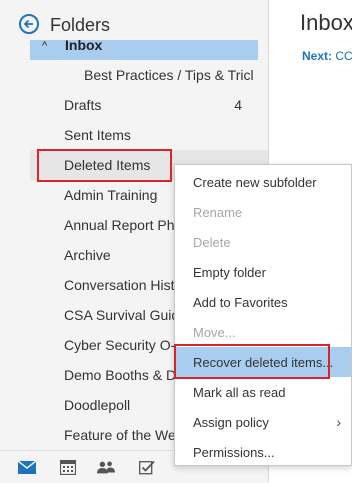  Describe the element at coordinates (343, 56) in the screenshot. I see `next-value: CC` at that location.